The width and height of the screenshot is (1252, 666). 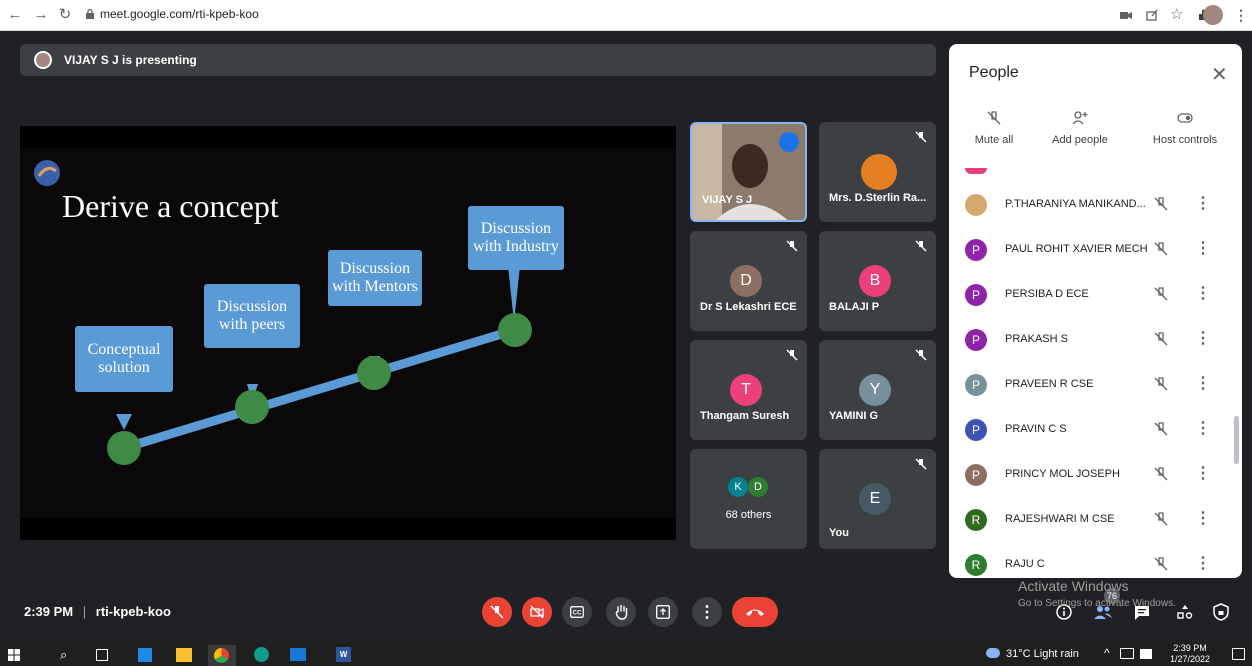 What do you see at coordinates (994, 140) in the screenshot?
I see `mute-all-label: Mute all` at bounding box center [994, 140].